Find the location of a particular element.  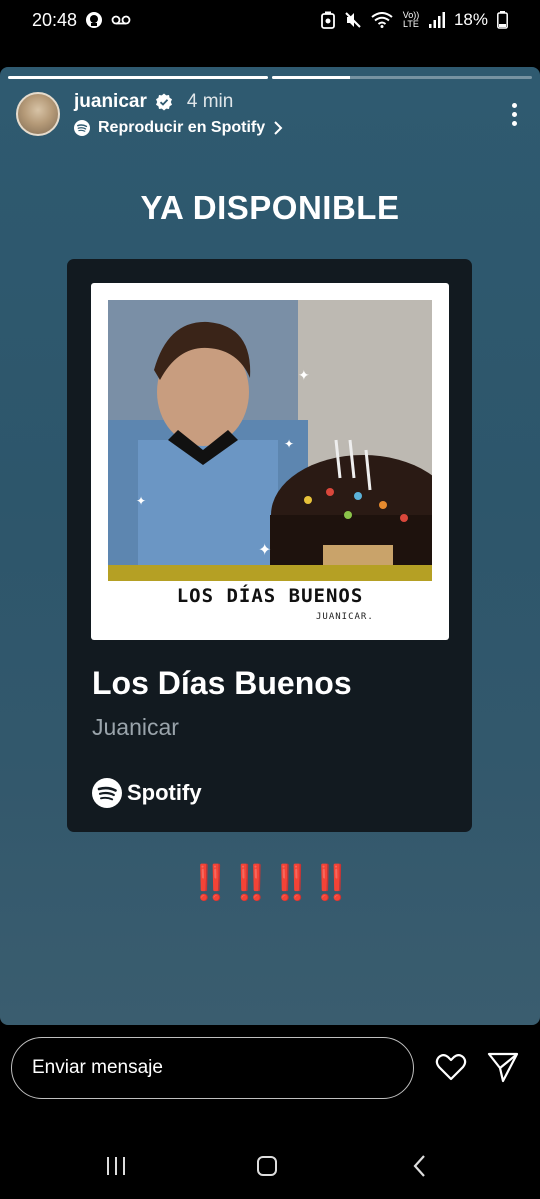

spotify-logo: Spotify is located at coordinates (147, 793).